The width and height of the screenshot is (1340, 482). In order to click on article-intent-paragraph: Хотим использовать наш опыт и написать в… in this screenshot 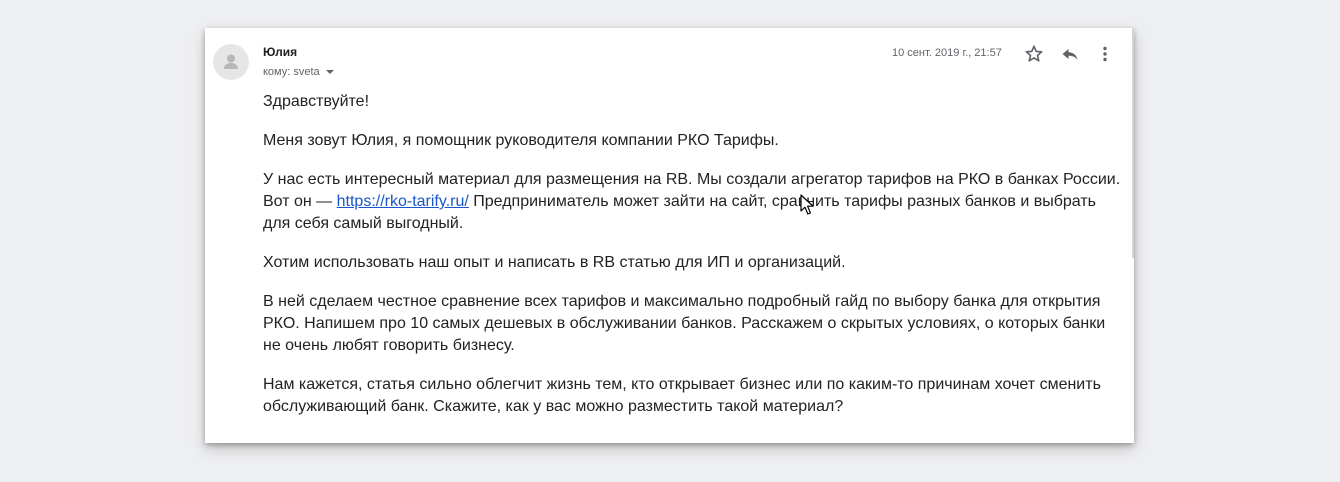, I will do `click(554, 262)`.